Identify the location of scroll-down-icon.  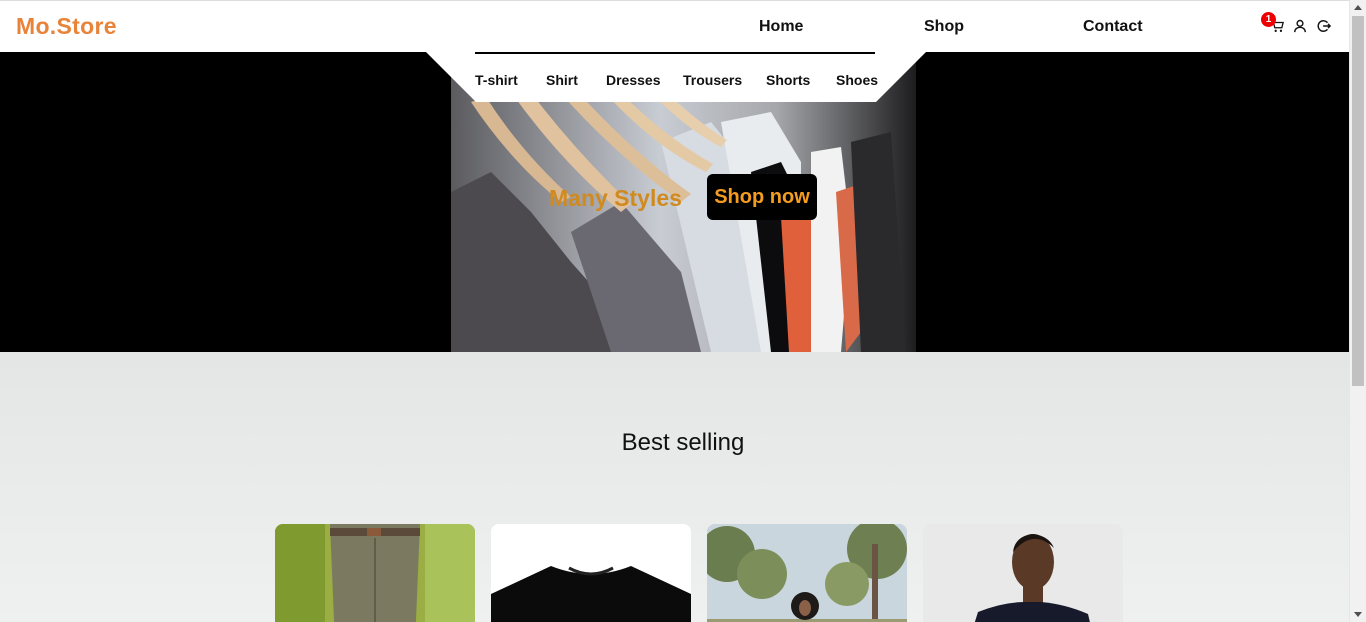
(1358, 614).